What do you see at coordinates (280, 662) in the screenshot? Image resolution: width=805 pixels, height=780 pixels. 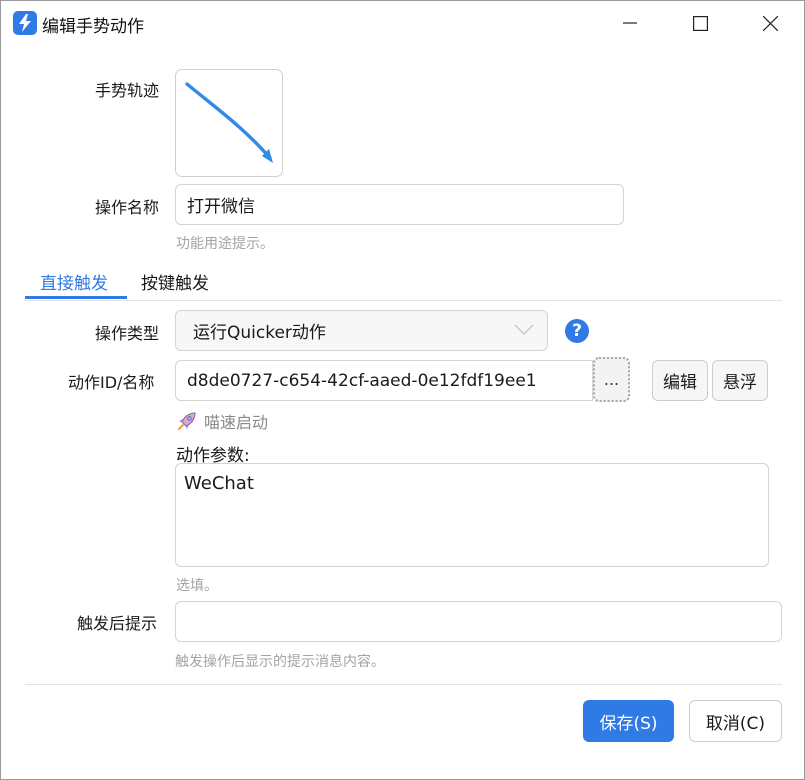 I see `after-trigger-hint: 触发操作后显示的提示消息内容。` at bounding box center [280, 662].